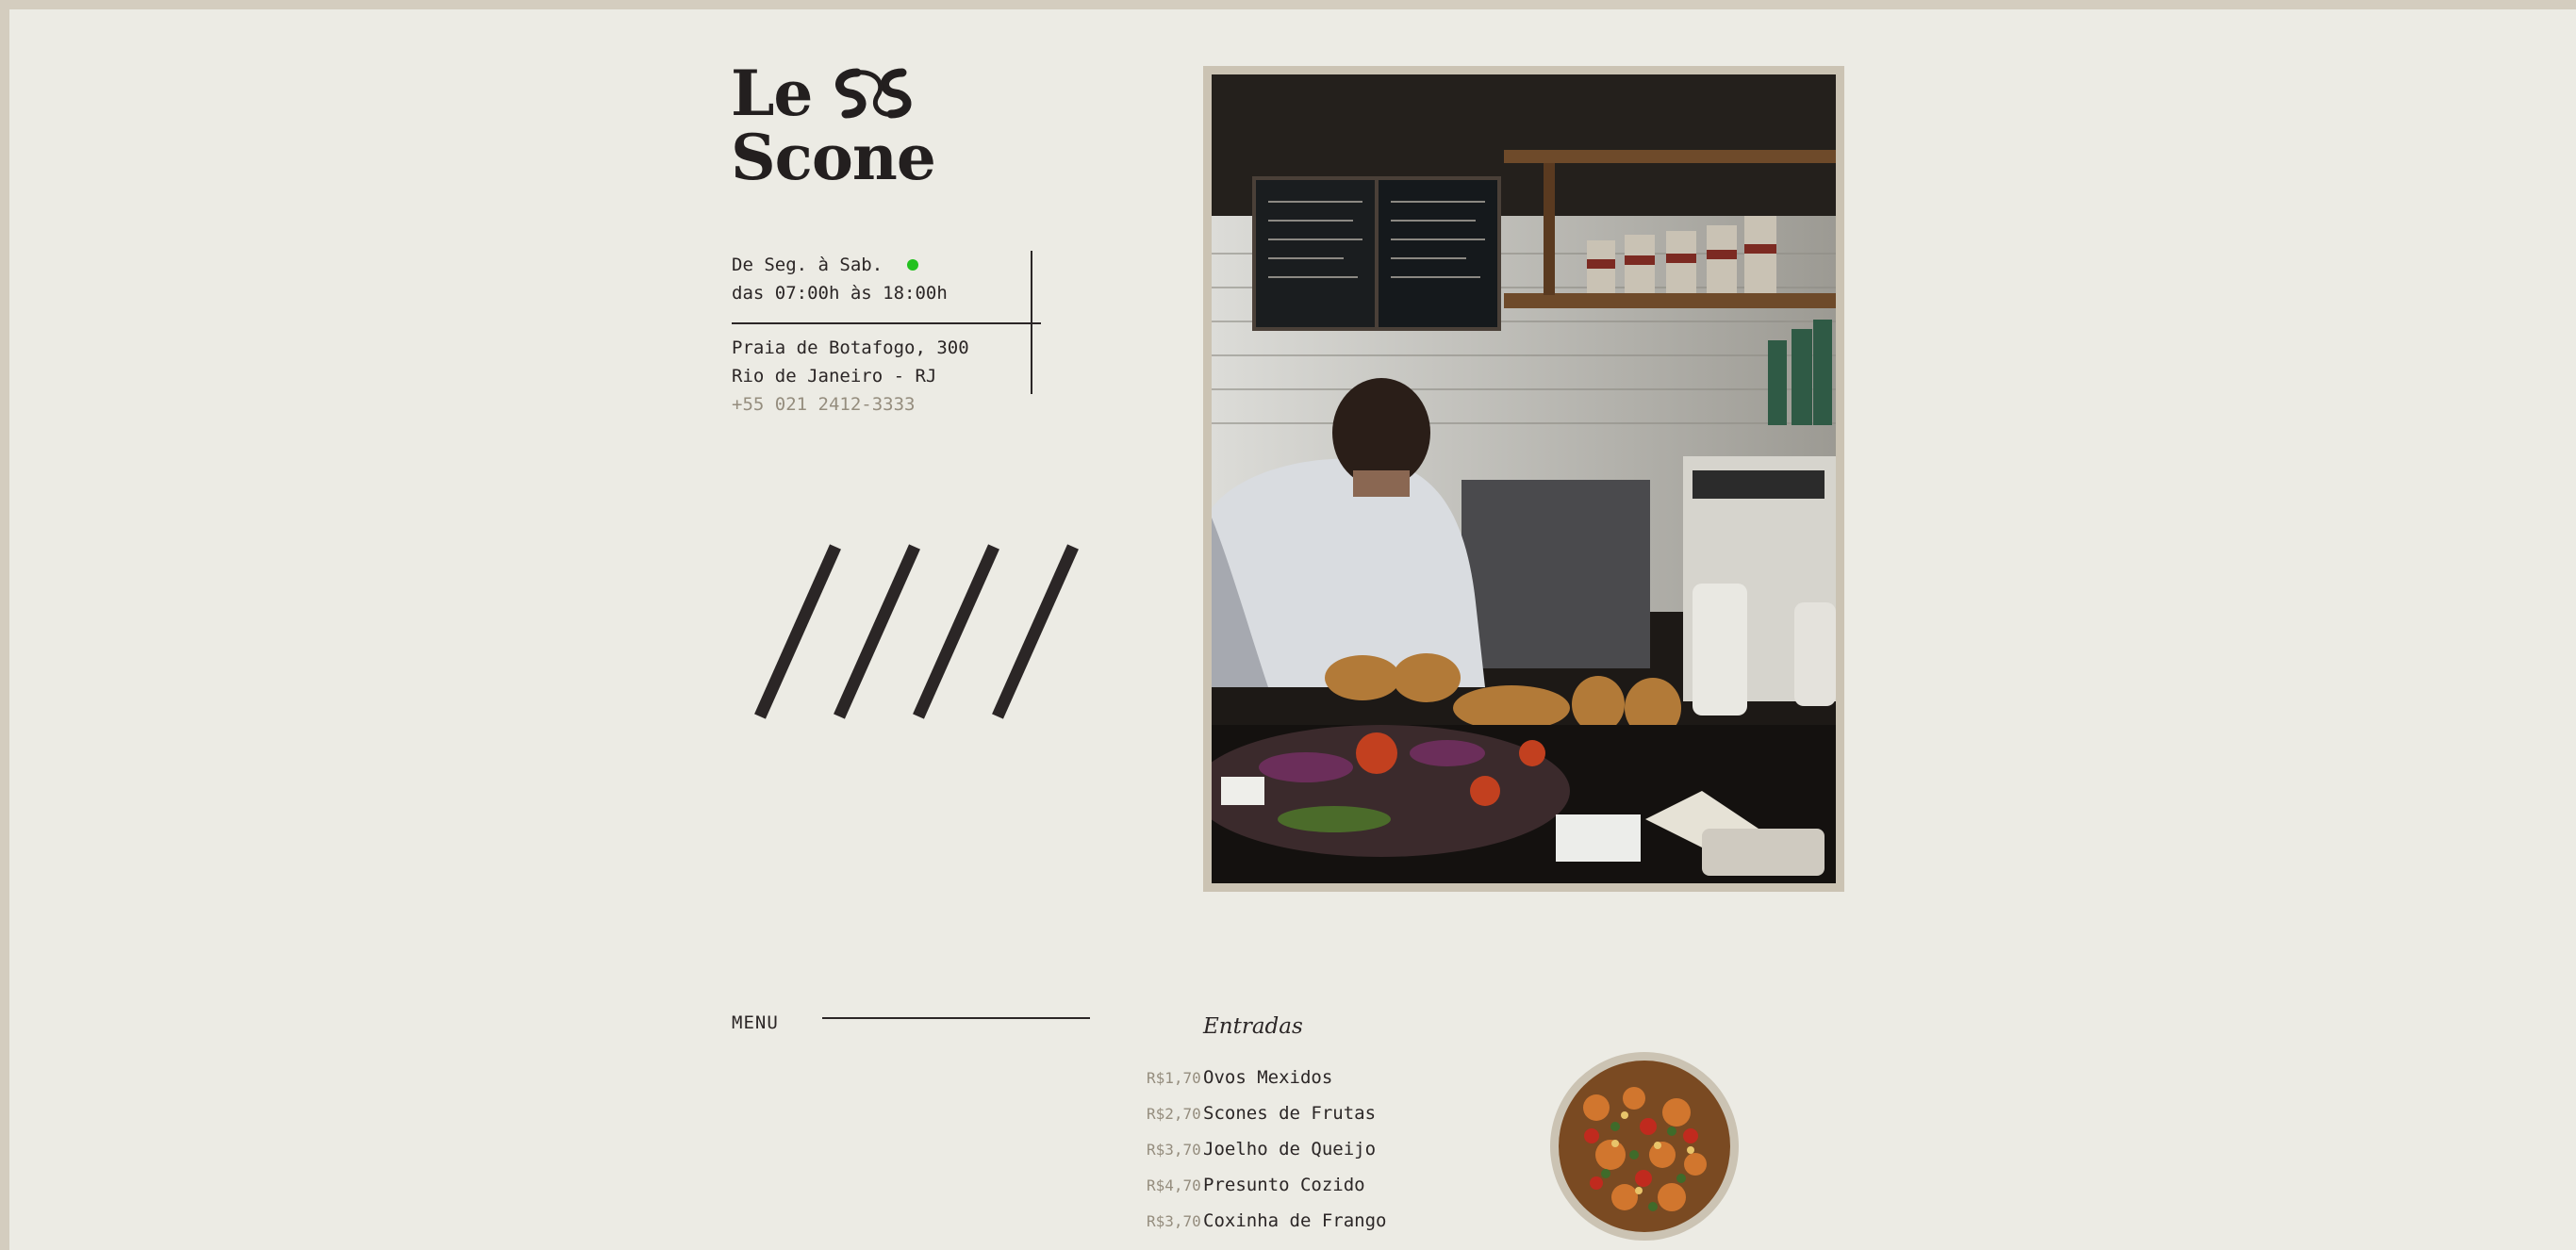  Describe the element at coordinates (887, 404) in the screenshot. I see `phone-link: +55 021 2412-3333` at that location.